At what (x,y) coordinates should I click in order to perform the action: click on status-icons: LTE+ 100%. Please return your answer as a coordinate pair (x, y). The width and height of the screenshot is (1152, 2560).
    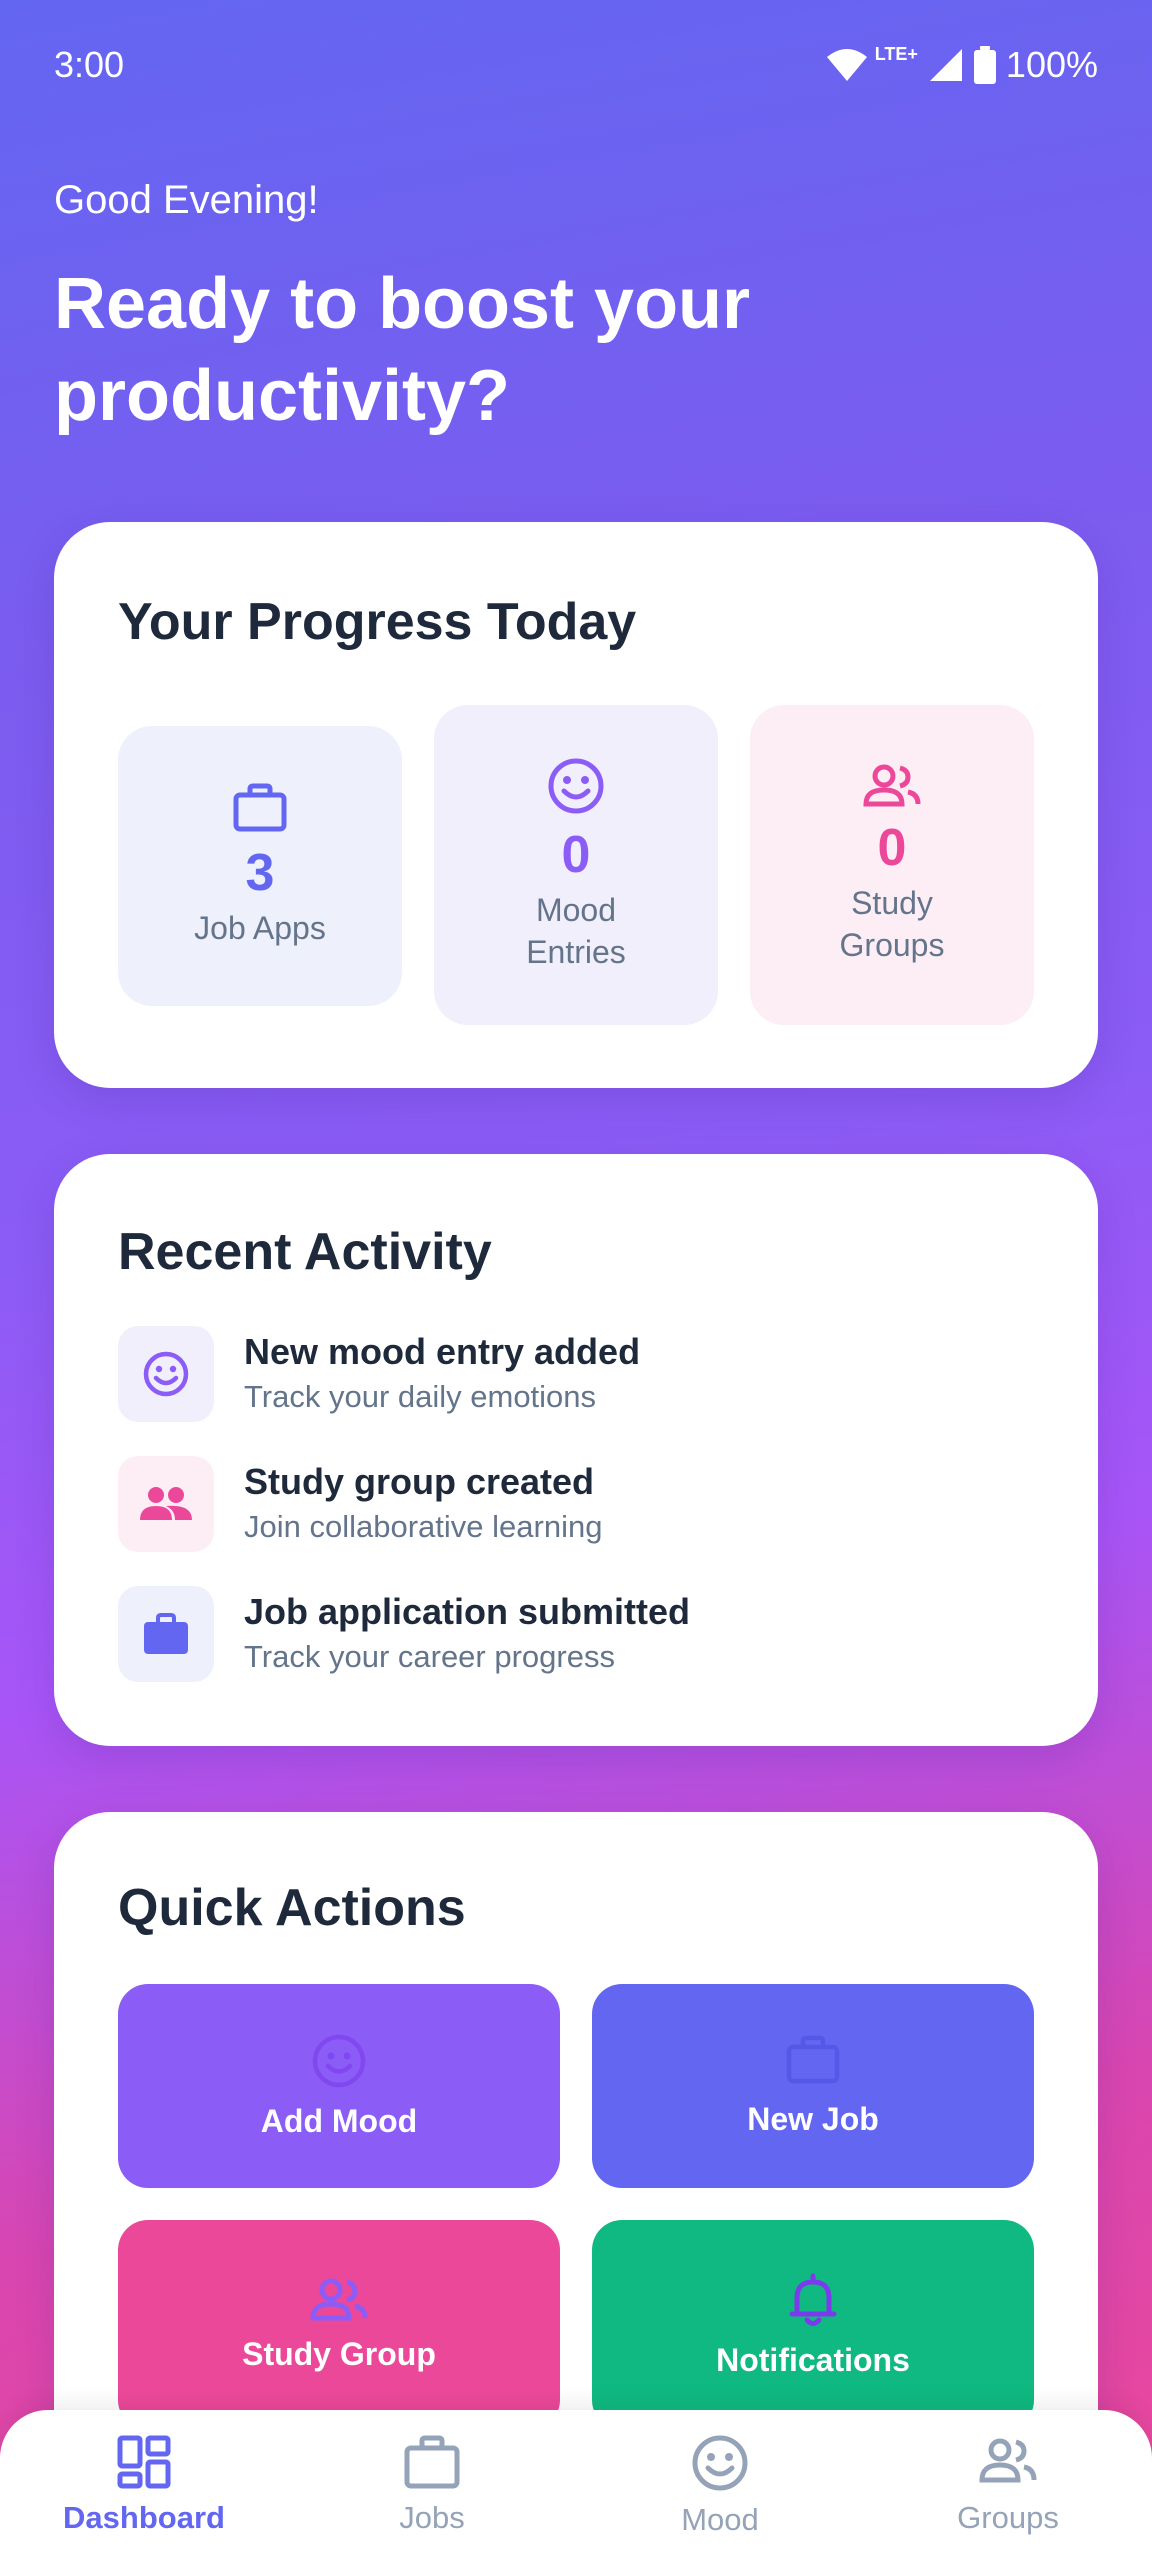
    Looking at the image, I should click on (961, 65).